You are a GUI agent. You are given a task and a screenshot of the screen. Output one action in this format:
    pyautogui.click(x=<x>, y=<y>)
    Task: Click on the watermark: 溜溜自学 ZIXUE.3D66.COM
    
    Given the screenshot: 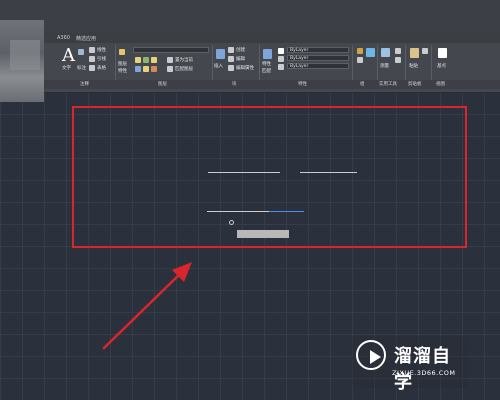 What is the action you would take?
    pyautogui.click(x=410, y=364)
    